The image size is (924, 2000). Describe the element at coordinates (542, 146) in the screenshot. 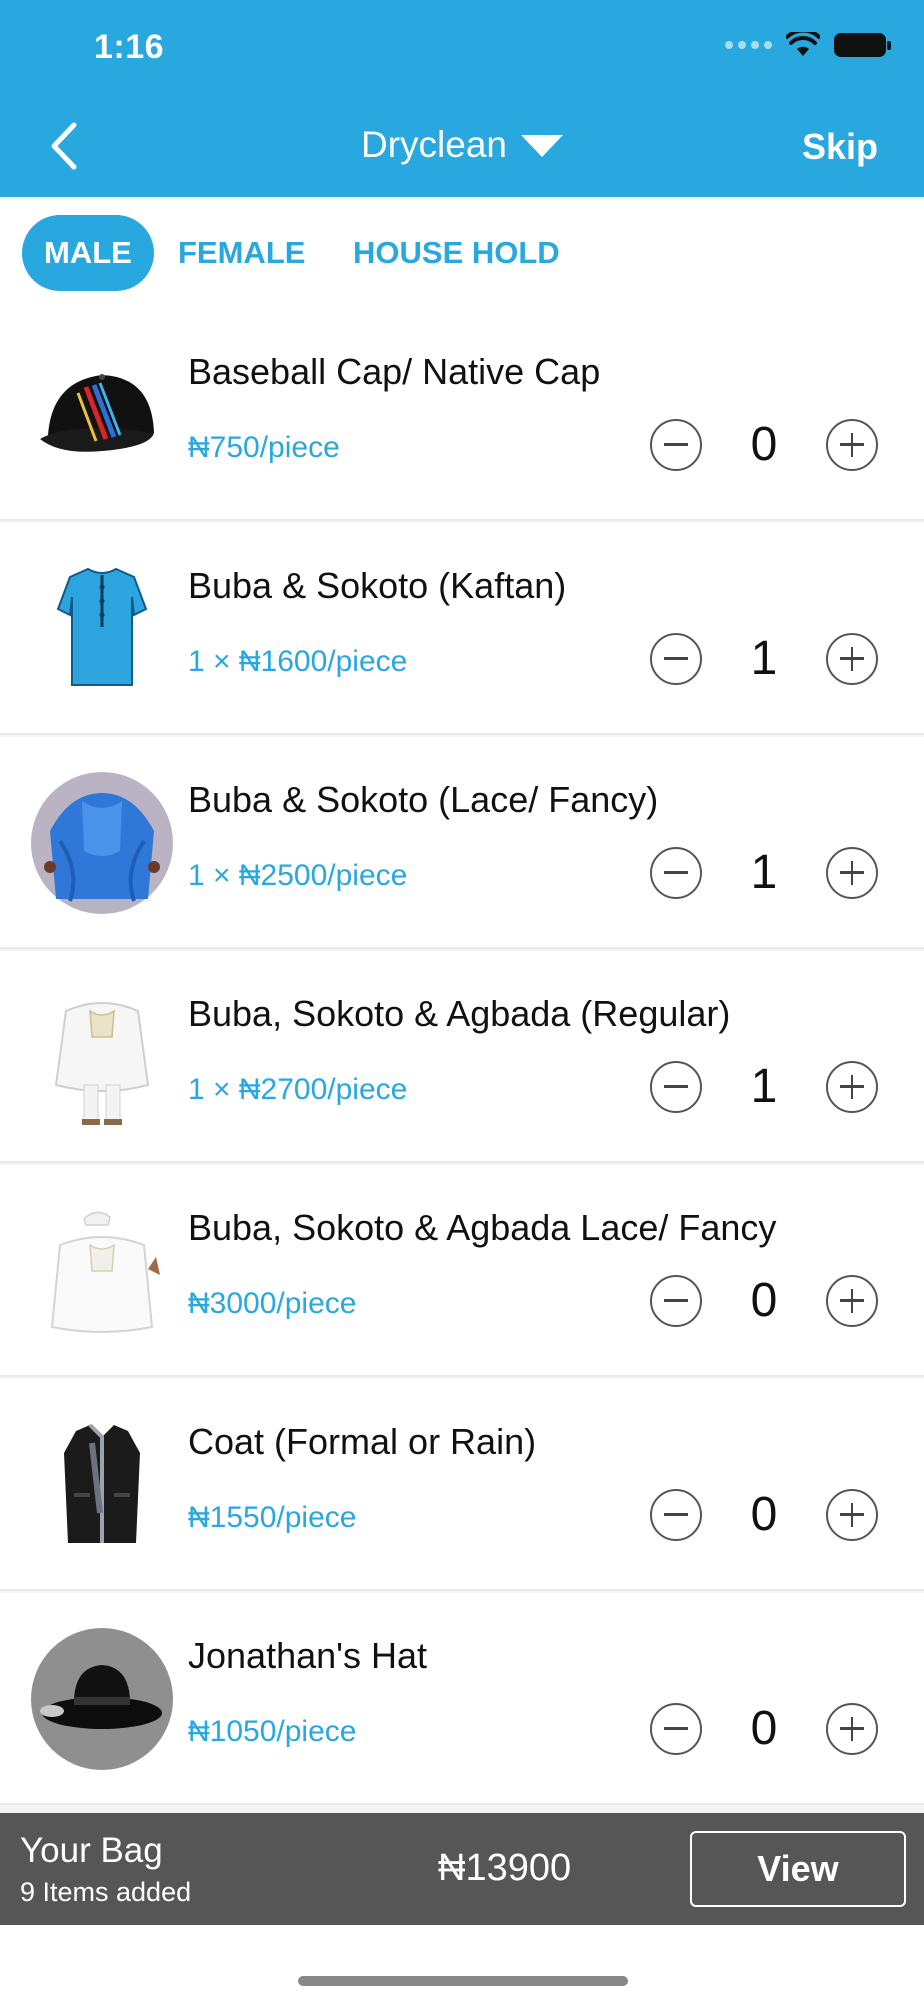

I see `caret-down-icon` at that location.